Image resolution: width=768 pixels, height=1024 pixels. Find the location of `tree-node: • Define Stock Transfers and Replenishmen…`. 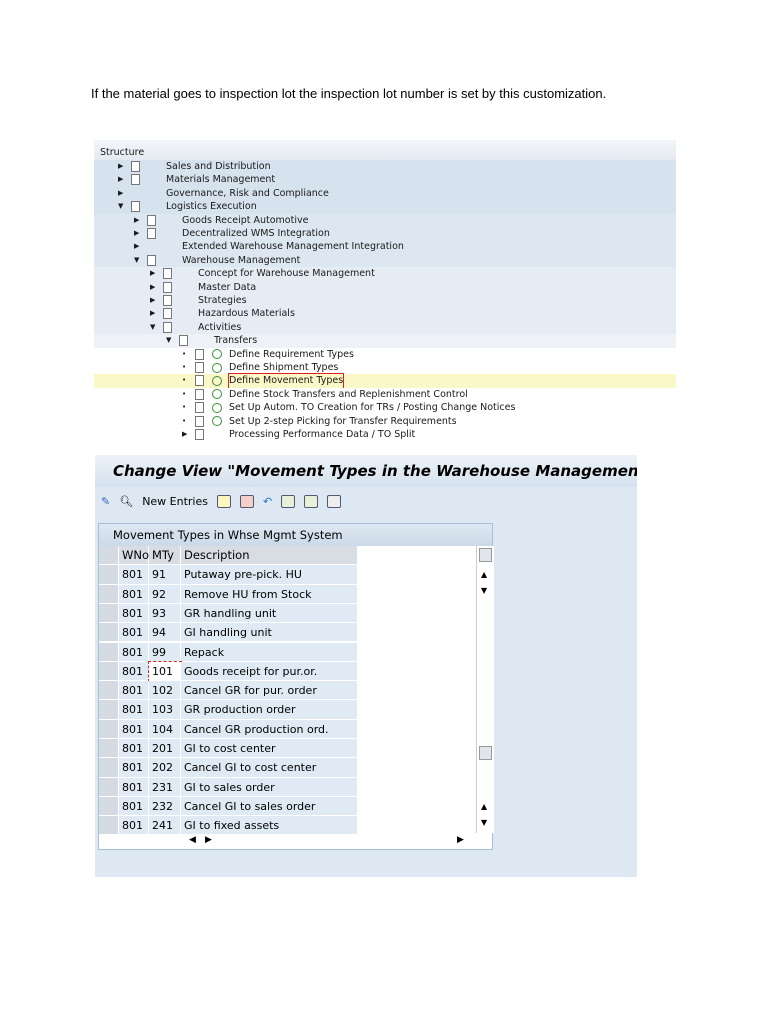

tree-node: • Define Stock Transfers and Replenishmen… is located at coordinates (385, 394).